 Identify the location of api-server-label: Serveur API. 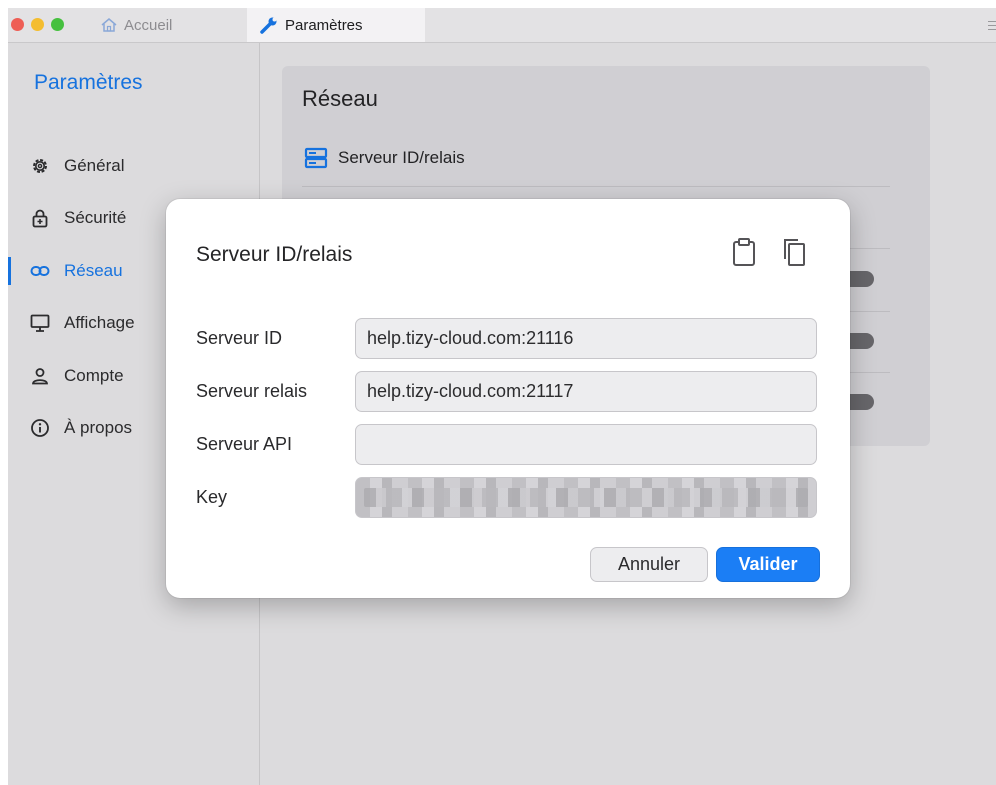
(244, 444).